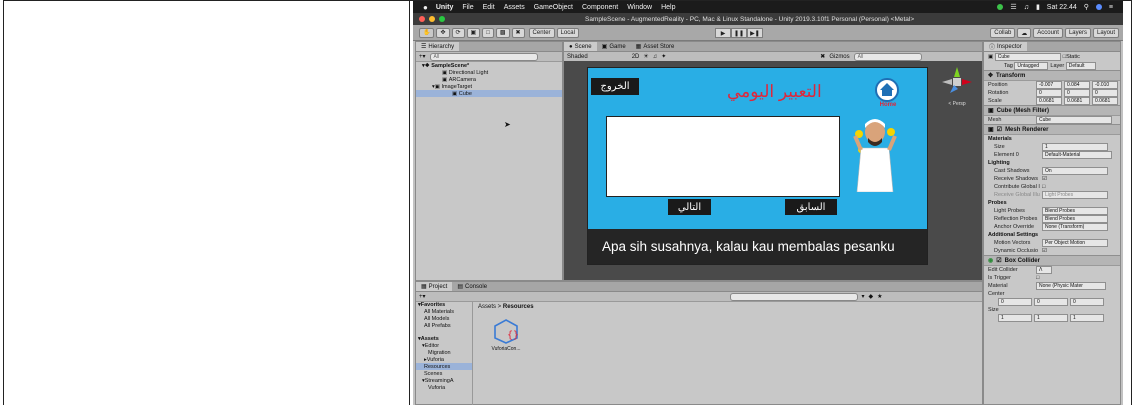 Image resolution: width=1136 pixels, height=405 pixels. Describe the element at coordinates (444, 366) in the screenshot. I see `tree-item: Resources` at that location.